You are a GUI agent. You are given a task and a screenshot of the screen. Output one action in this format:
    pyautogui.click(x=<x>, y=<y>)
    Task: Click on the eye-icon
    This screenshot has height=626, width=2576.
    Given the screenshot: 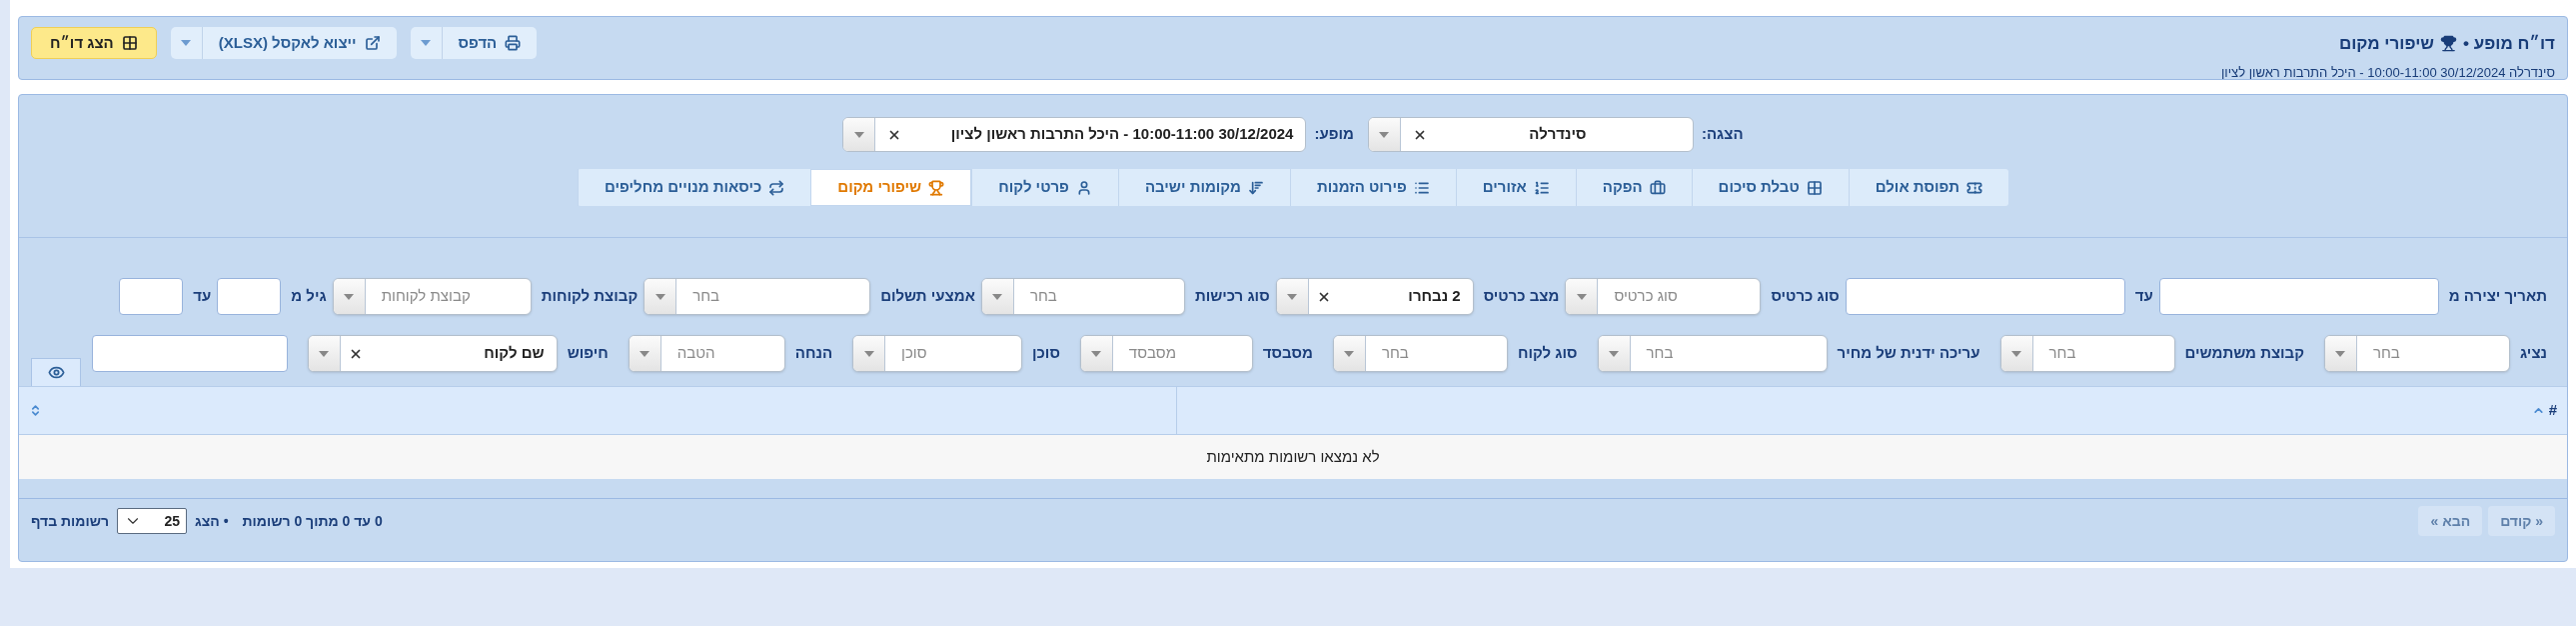 What is the action you would take?
    pyautogui.click(x=56, y=372)
    